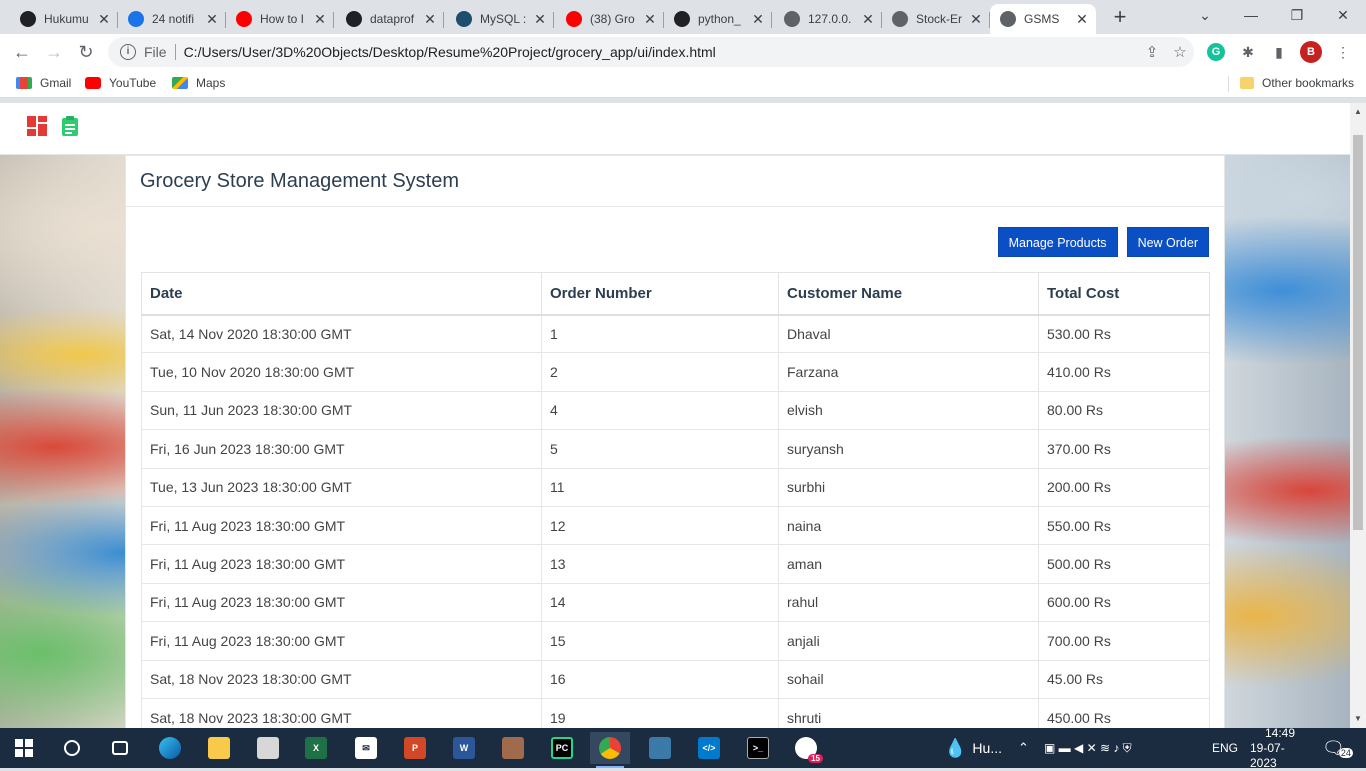  Describe the element at coordinates (683, 84) in the screenshot. I see `bookmarks-bar: Gmail YouTube Maps Other bookmarks` at that location.